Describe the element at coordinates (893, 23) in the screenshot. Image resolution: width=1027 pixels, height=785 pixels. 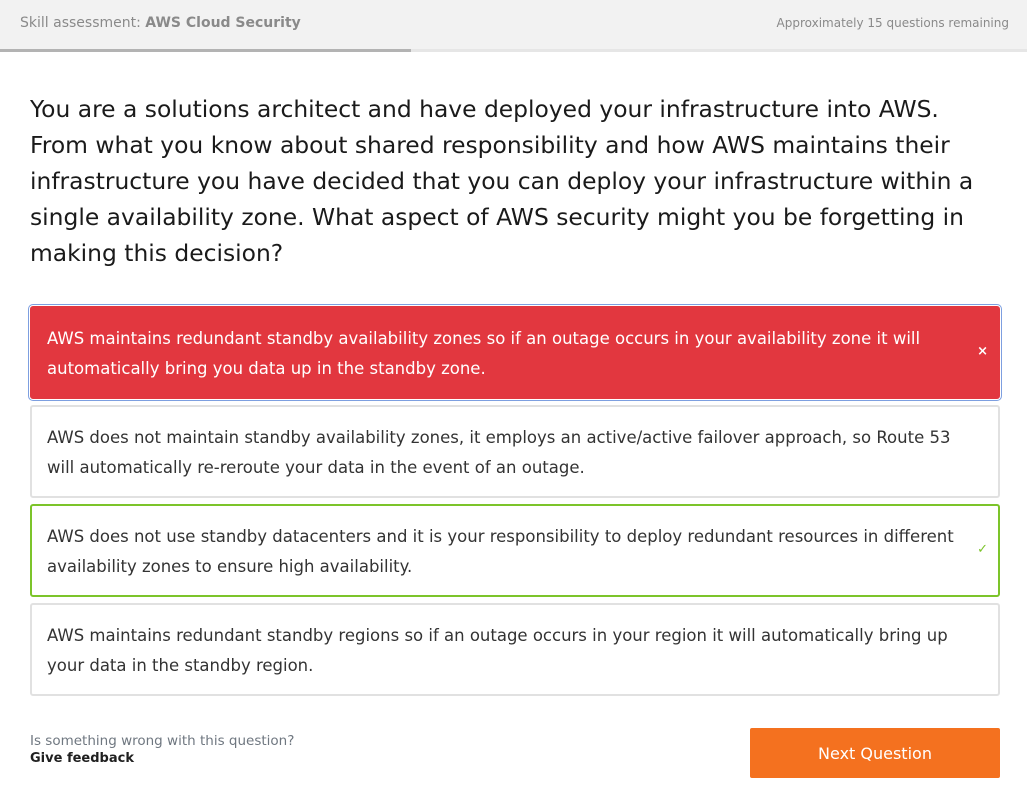
I see `questions-remaining: Approximately 15 questions remaining` at that location.